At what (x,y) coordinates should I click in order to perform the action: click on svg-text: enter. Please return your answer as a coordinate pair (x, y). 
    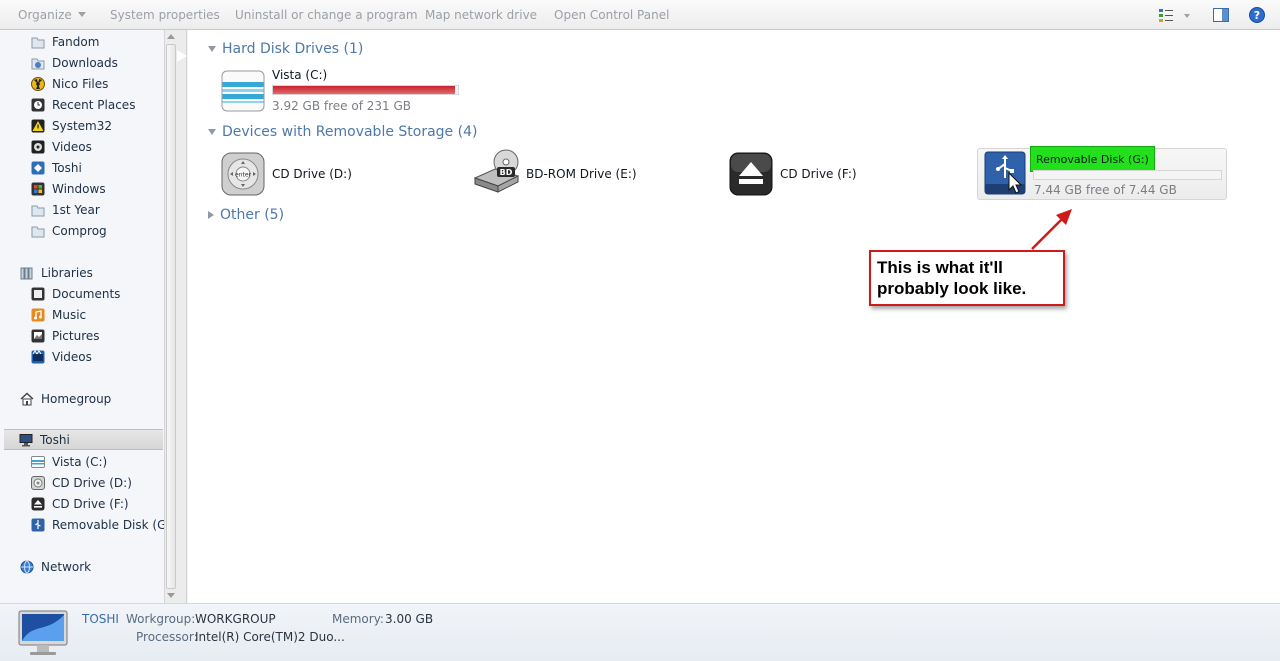
    Looking at the image, I should click on (243, 175).